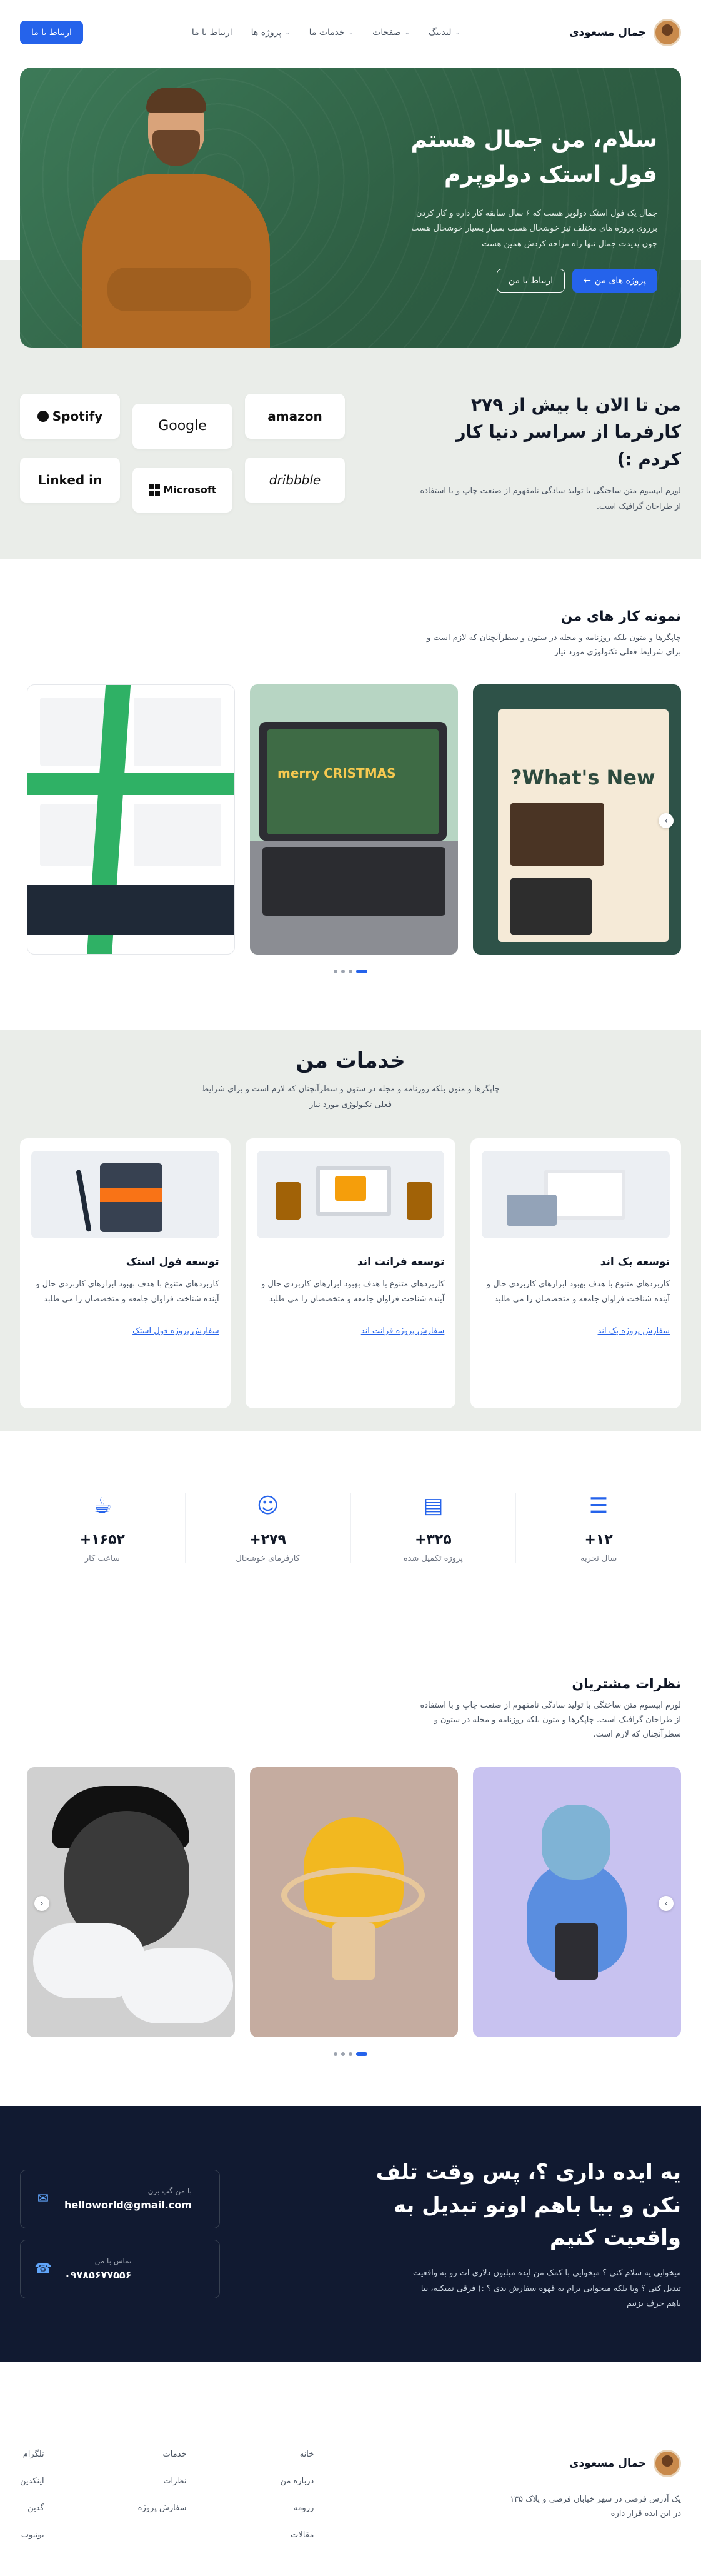 The height and width of the screenshot is (2576, 701). I want to click on chevron-right-icon: ›, so click(666, 821).